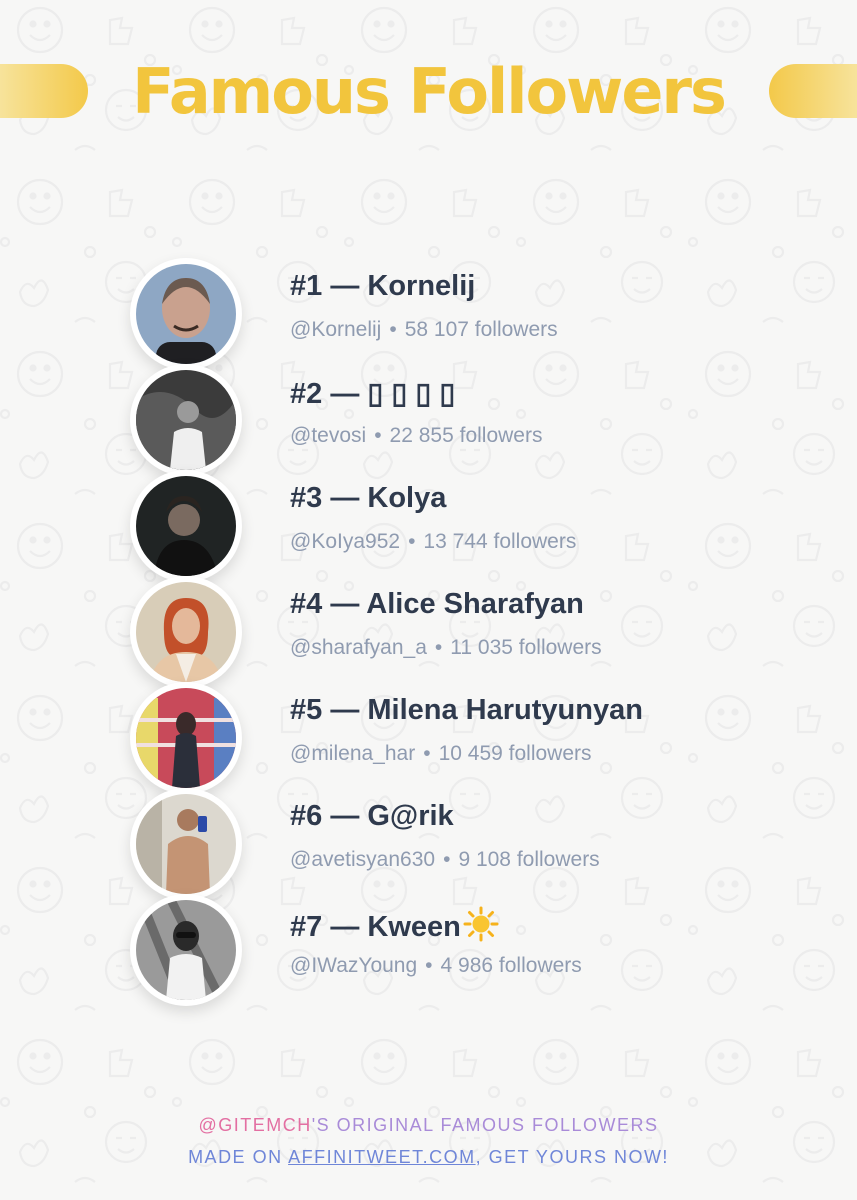  Describe the element at coordinates (373, 394) in the screenshot. I see `follower-name: #2 — ▯ ▯ ▯ ▯` at that location.